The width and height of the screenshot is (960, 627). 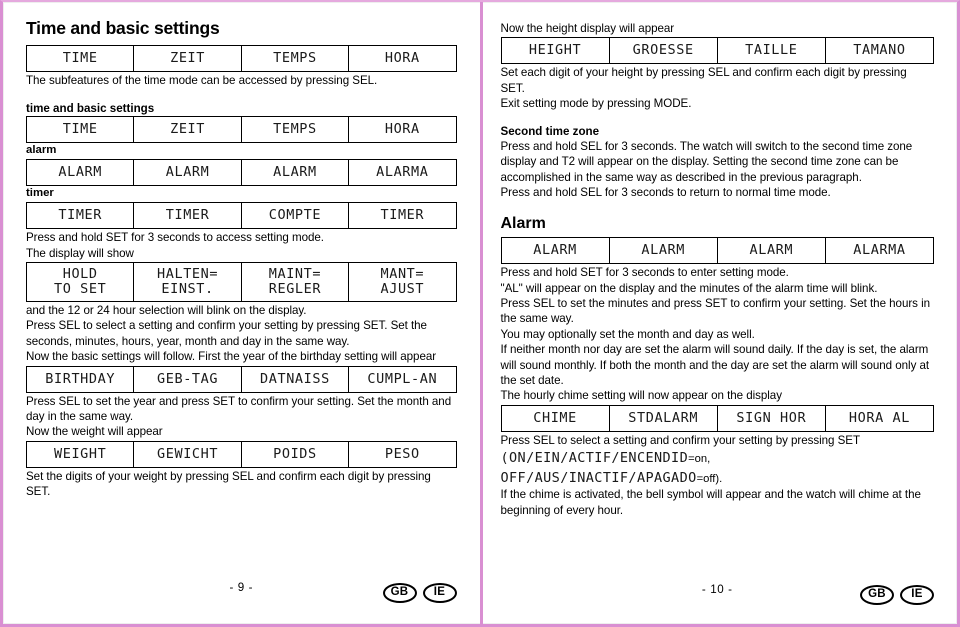 What do you see at coordinates (879, 418) in the screenshot?
I see `lcd-cell: HORA AL` at bounding box center [879, 418].